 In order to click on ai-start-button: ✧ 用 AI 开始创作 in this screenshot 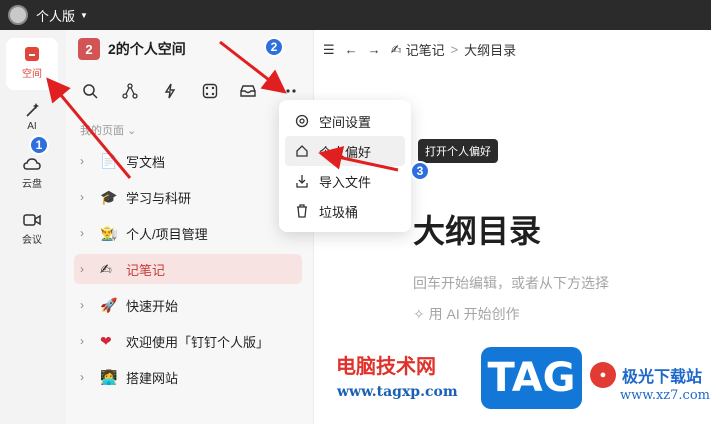, I will do `click(466, 314)`.